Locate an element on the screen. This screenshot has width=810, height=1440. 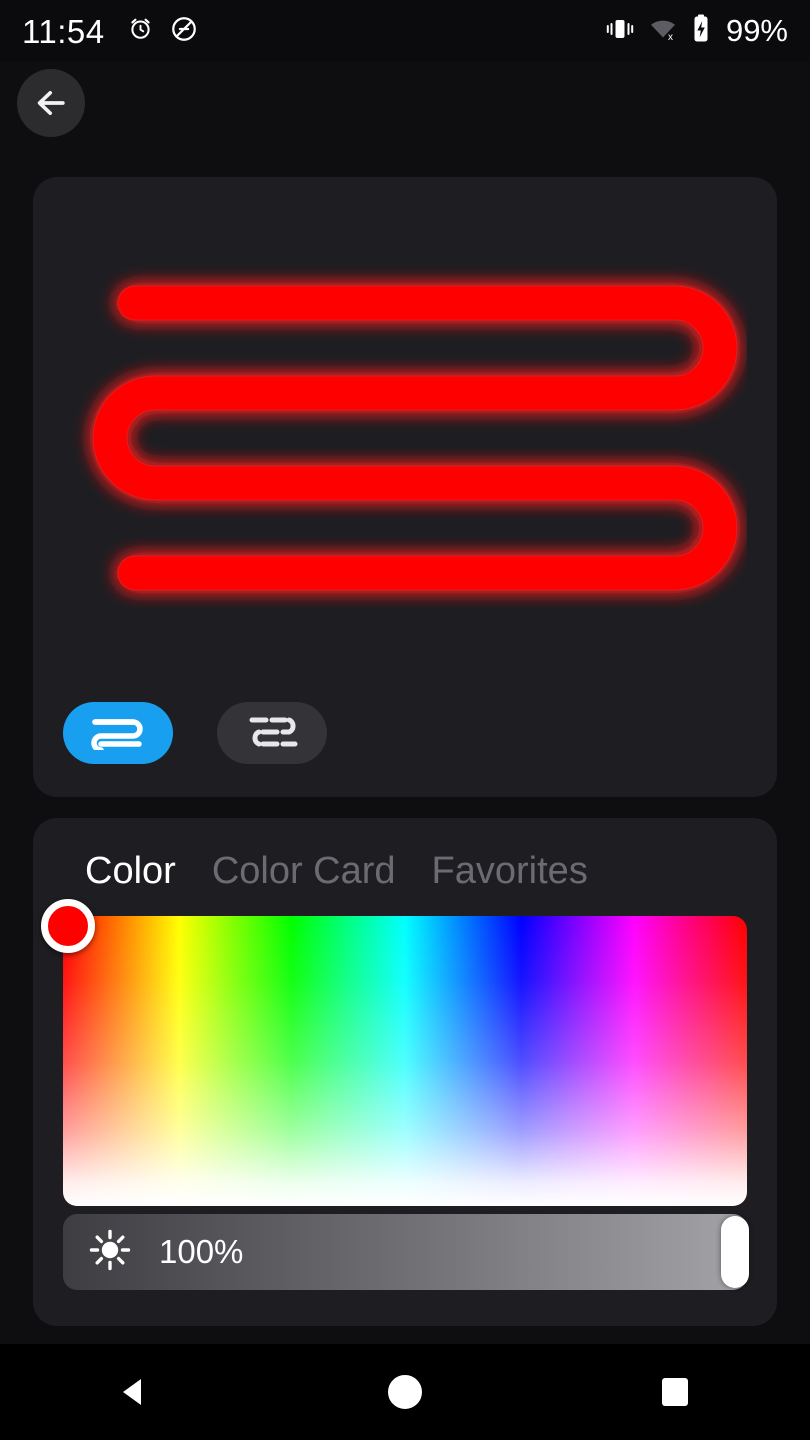
color-picker-thumb is located at coordinates (68, 926).